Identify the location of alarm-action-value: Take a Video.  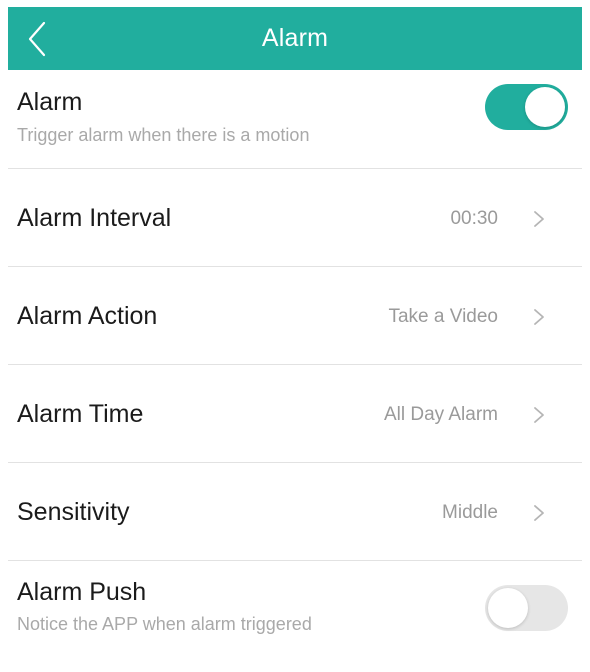
(443, 316).